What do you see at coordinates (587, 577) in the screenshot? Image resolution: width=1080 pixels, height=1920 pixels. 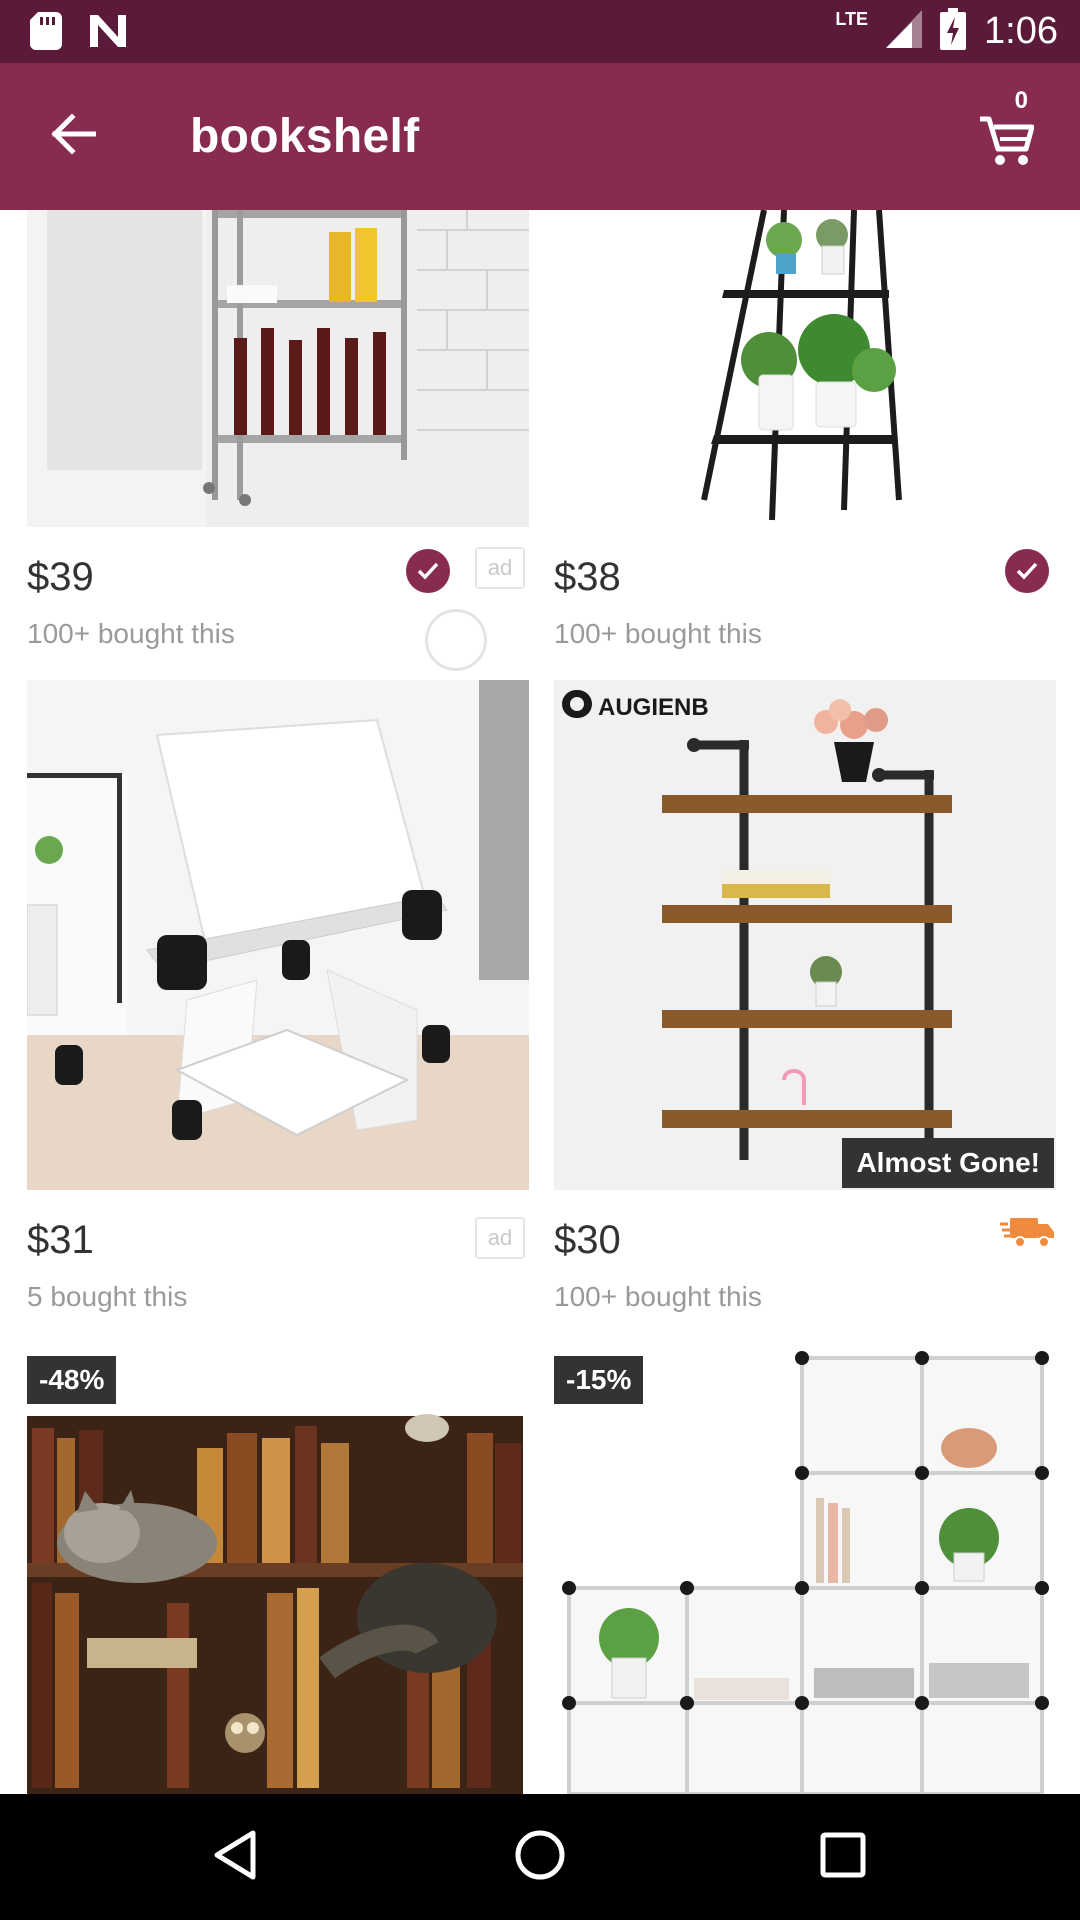 I see `product-price: $38` at bounding box center [587, 577].